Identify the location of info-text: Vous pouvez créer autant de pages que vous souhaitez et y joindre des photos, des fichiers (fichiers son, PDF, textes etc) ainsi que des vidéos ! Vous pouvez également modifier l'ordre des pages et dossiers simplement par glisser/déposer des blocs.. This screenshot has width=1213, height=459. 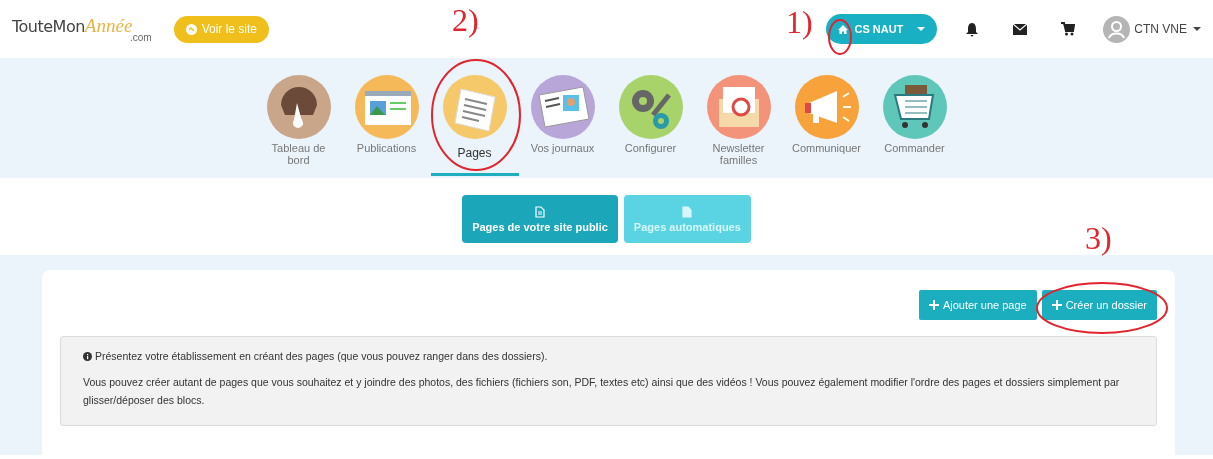
(602, 391).